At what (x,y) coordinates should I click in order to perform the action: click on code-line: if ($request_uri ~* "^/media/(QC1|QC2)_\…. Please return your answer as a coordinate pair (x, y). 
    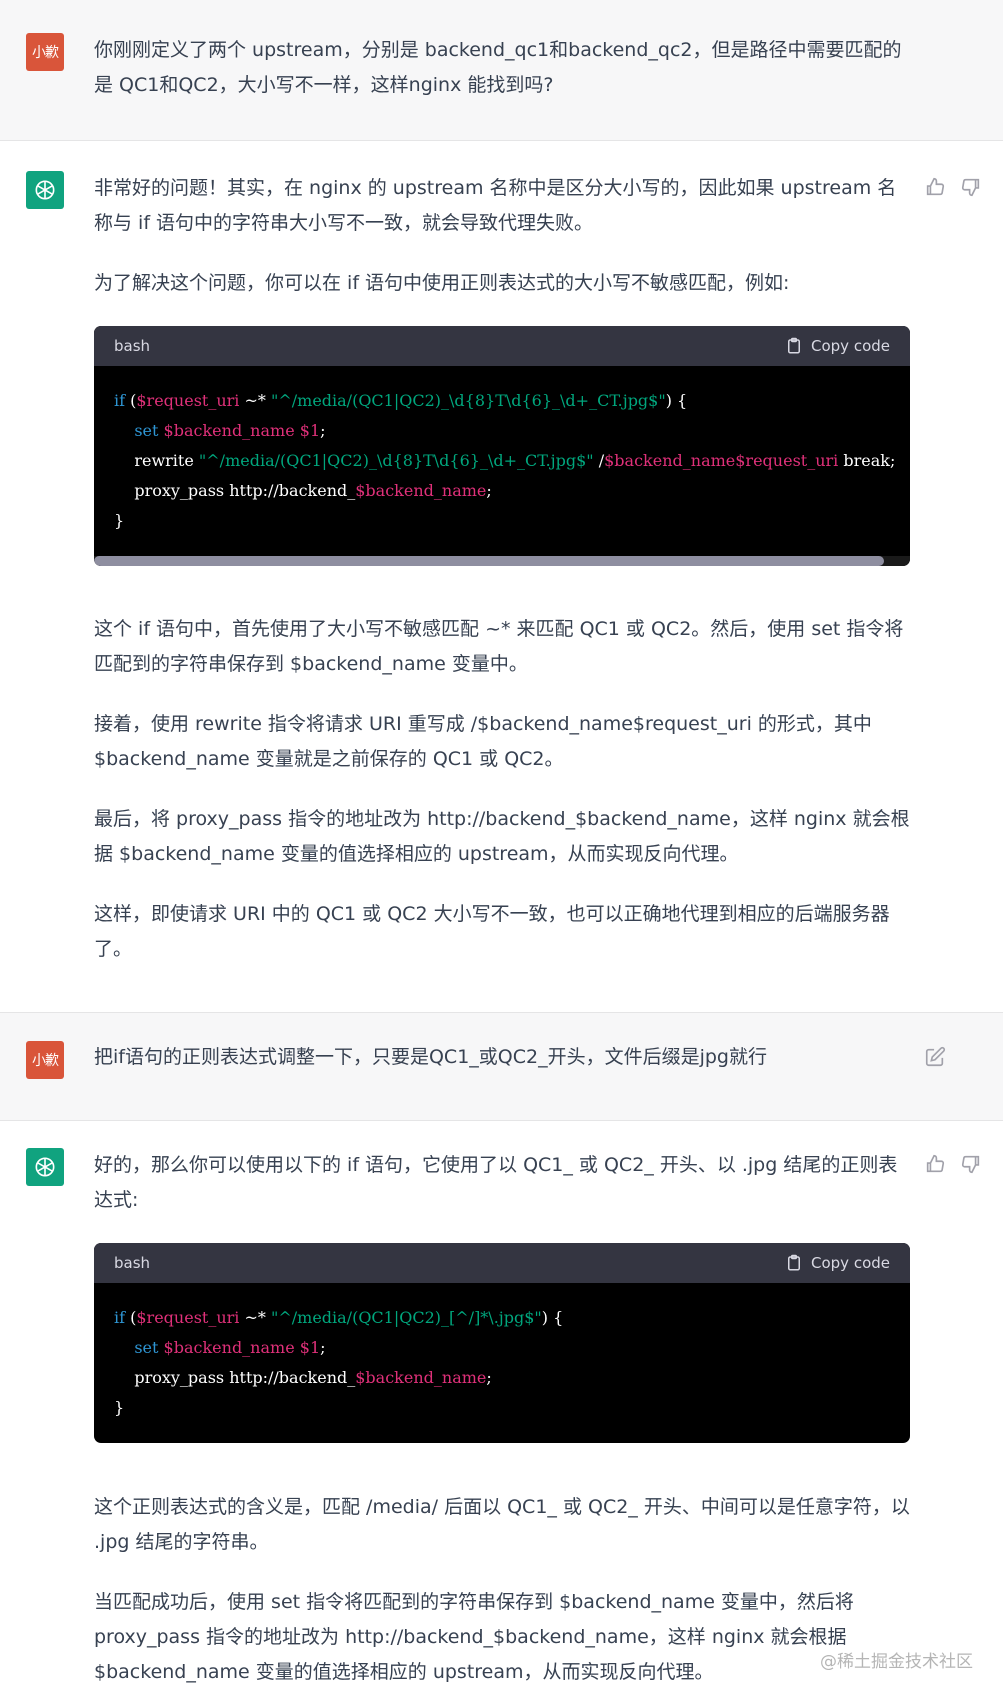
    Looking at the image, I should click on (401, 400).